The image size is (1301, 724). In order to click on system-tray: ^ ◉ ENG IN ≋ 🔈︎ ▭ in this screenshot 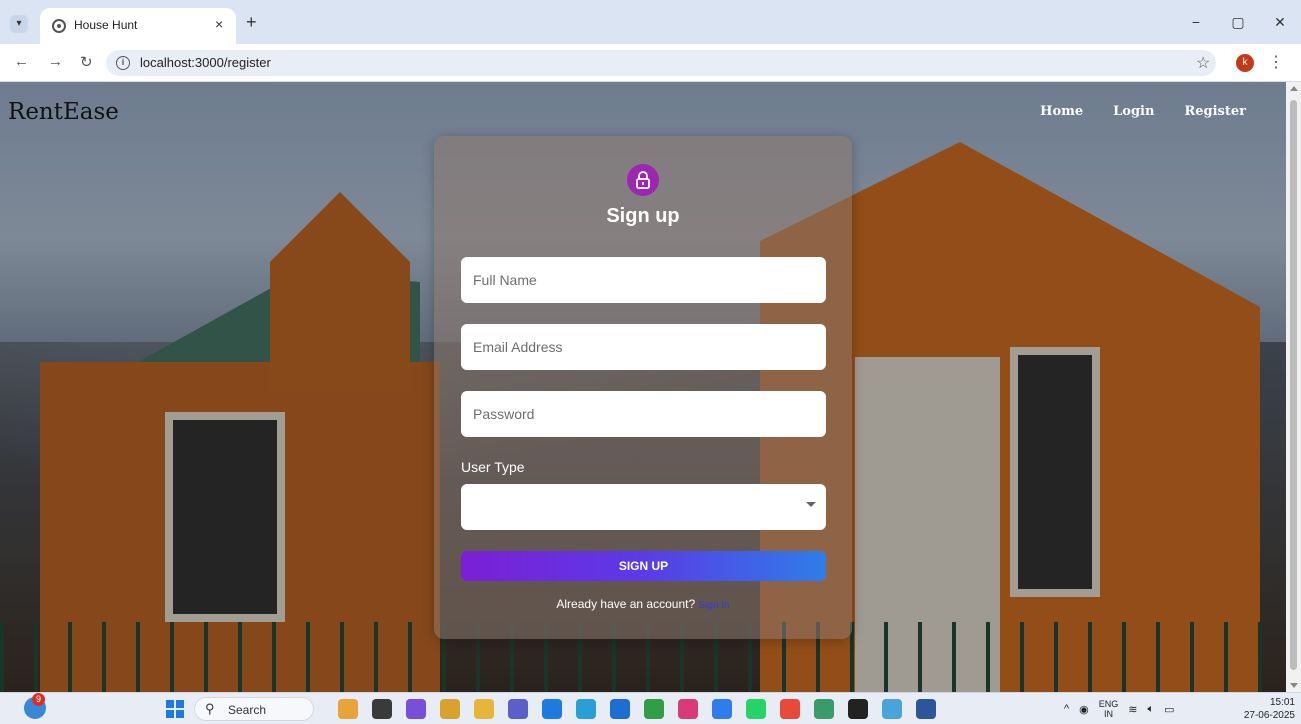, I will do `click(1119, 709)`.